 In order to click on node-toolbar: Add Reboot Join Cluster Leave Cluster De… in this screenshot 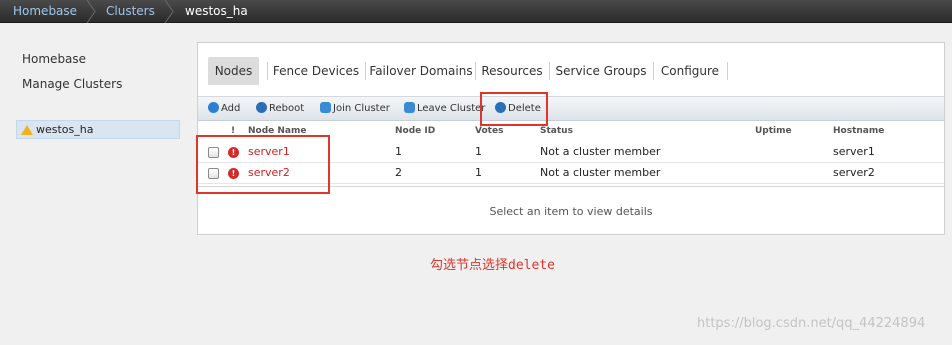, I will do `click(571, 108)`.